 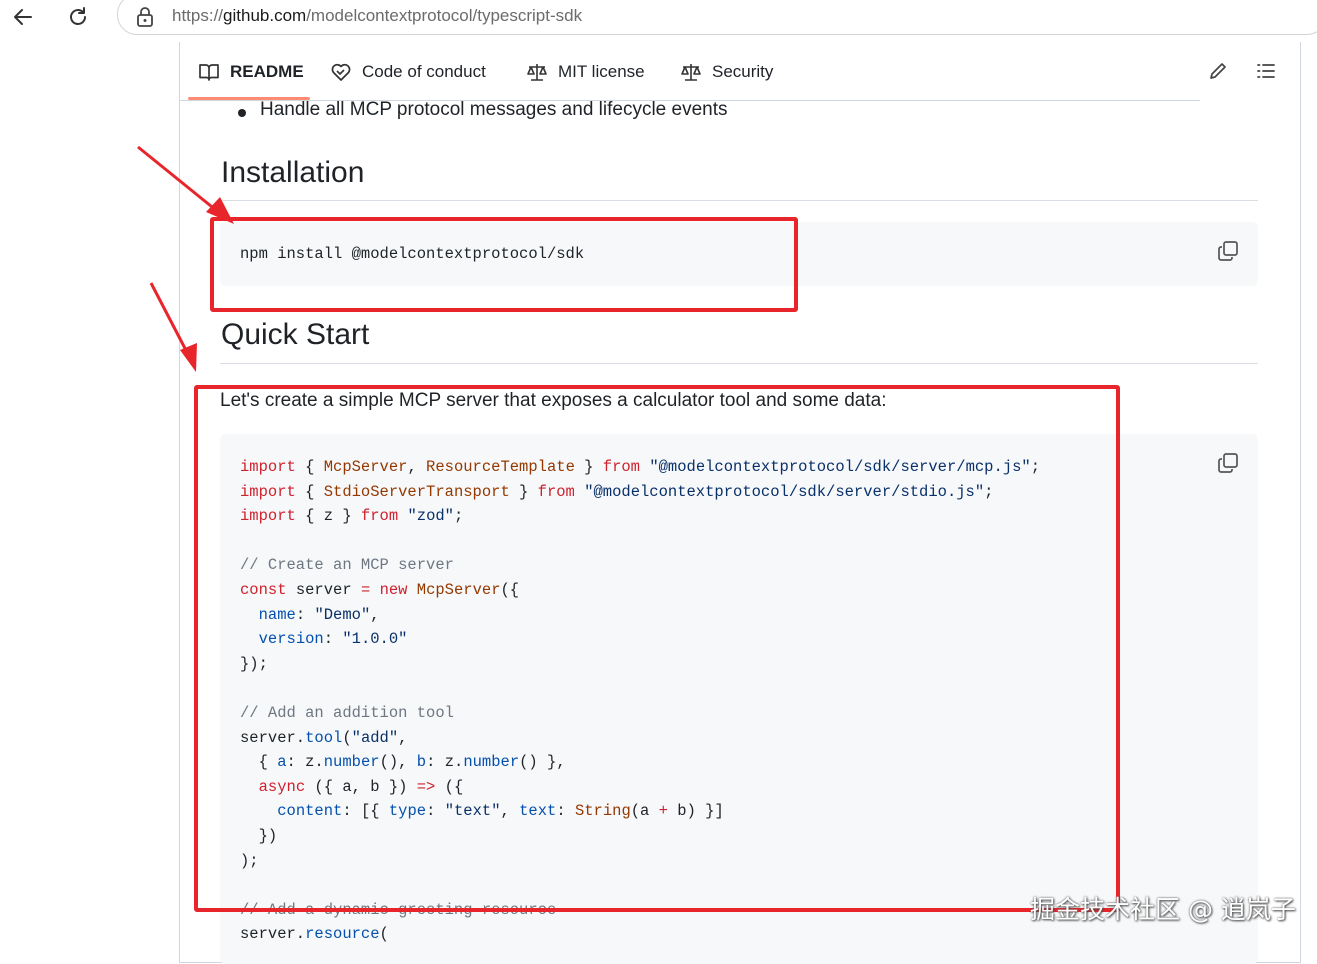 I want to click on tab-security: Security, so click(x=726, y=72).